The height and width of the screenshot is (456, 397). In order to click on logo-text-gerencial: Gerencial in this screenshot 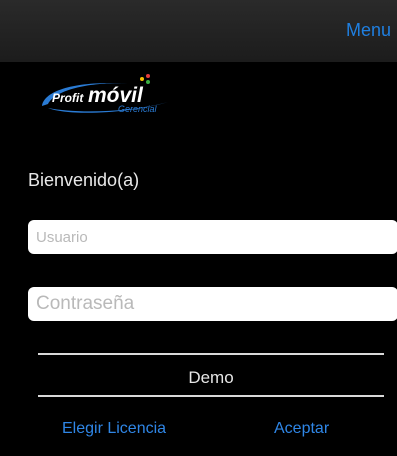, I will do `click(138, 109)`.